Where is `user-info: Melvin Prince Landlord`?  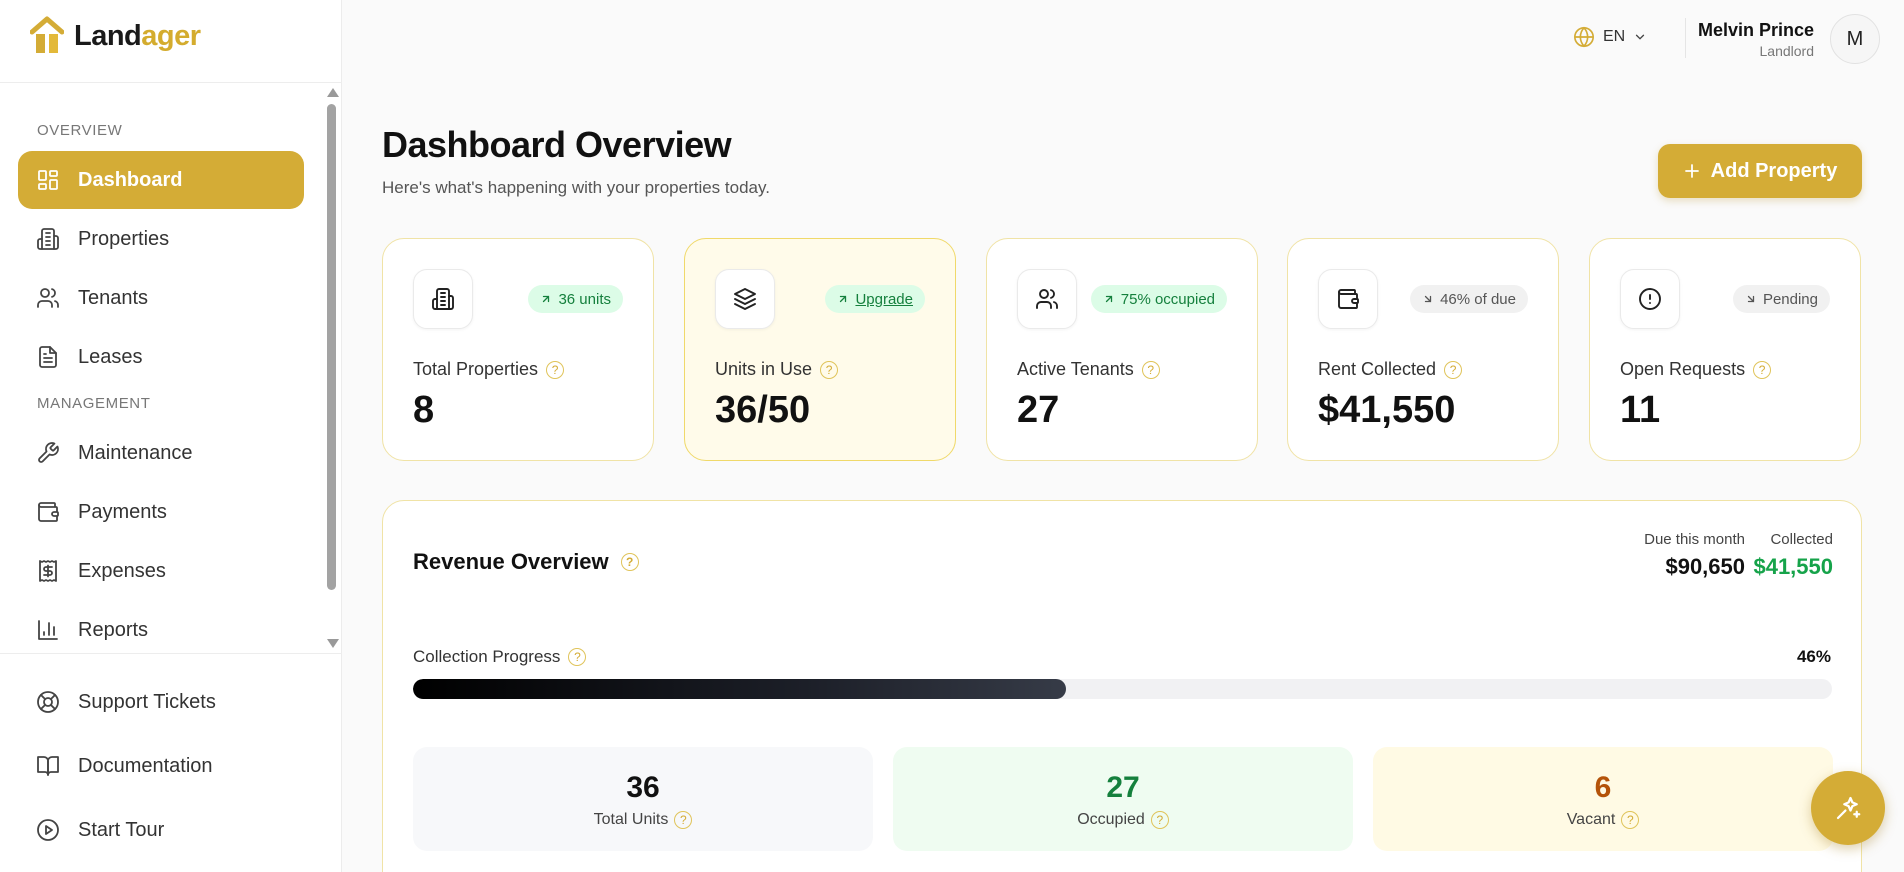
user-info: Melvin Prince Landlord is located at coordinates (1756, 39).